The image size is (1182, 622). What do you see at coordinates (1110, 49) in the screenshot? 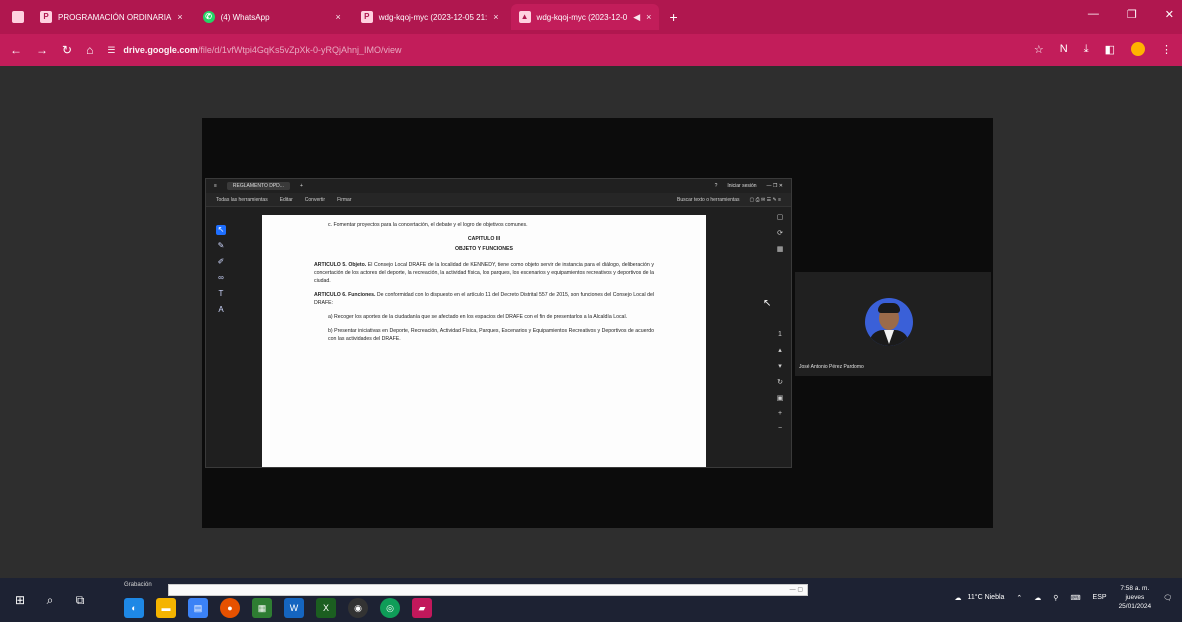
I see `sidepanel-icon: ◧` at bounding box center [1110, 49].